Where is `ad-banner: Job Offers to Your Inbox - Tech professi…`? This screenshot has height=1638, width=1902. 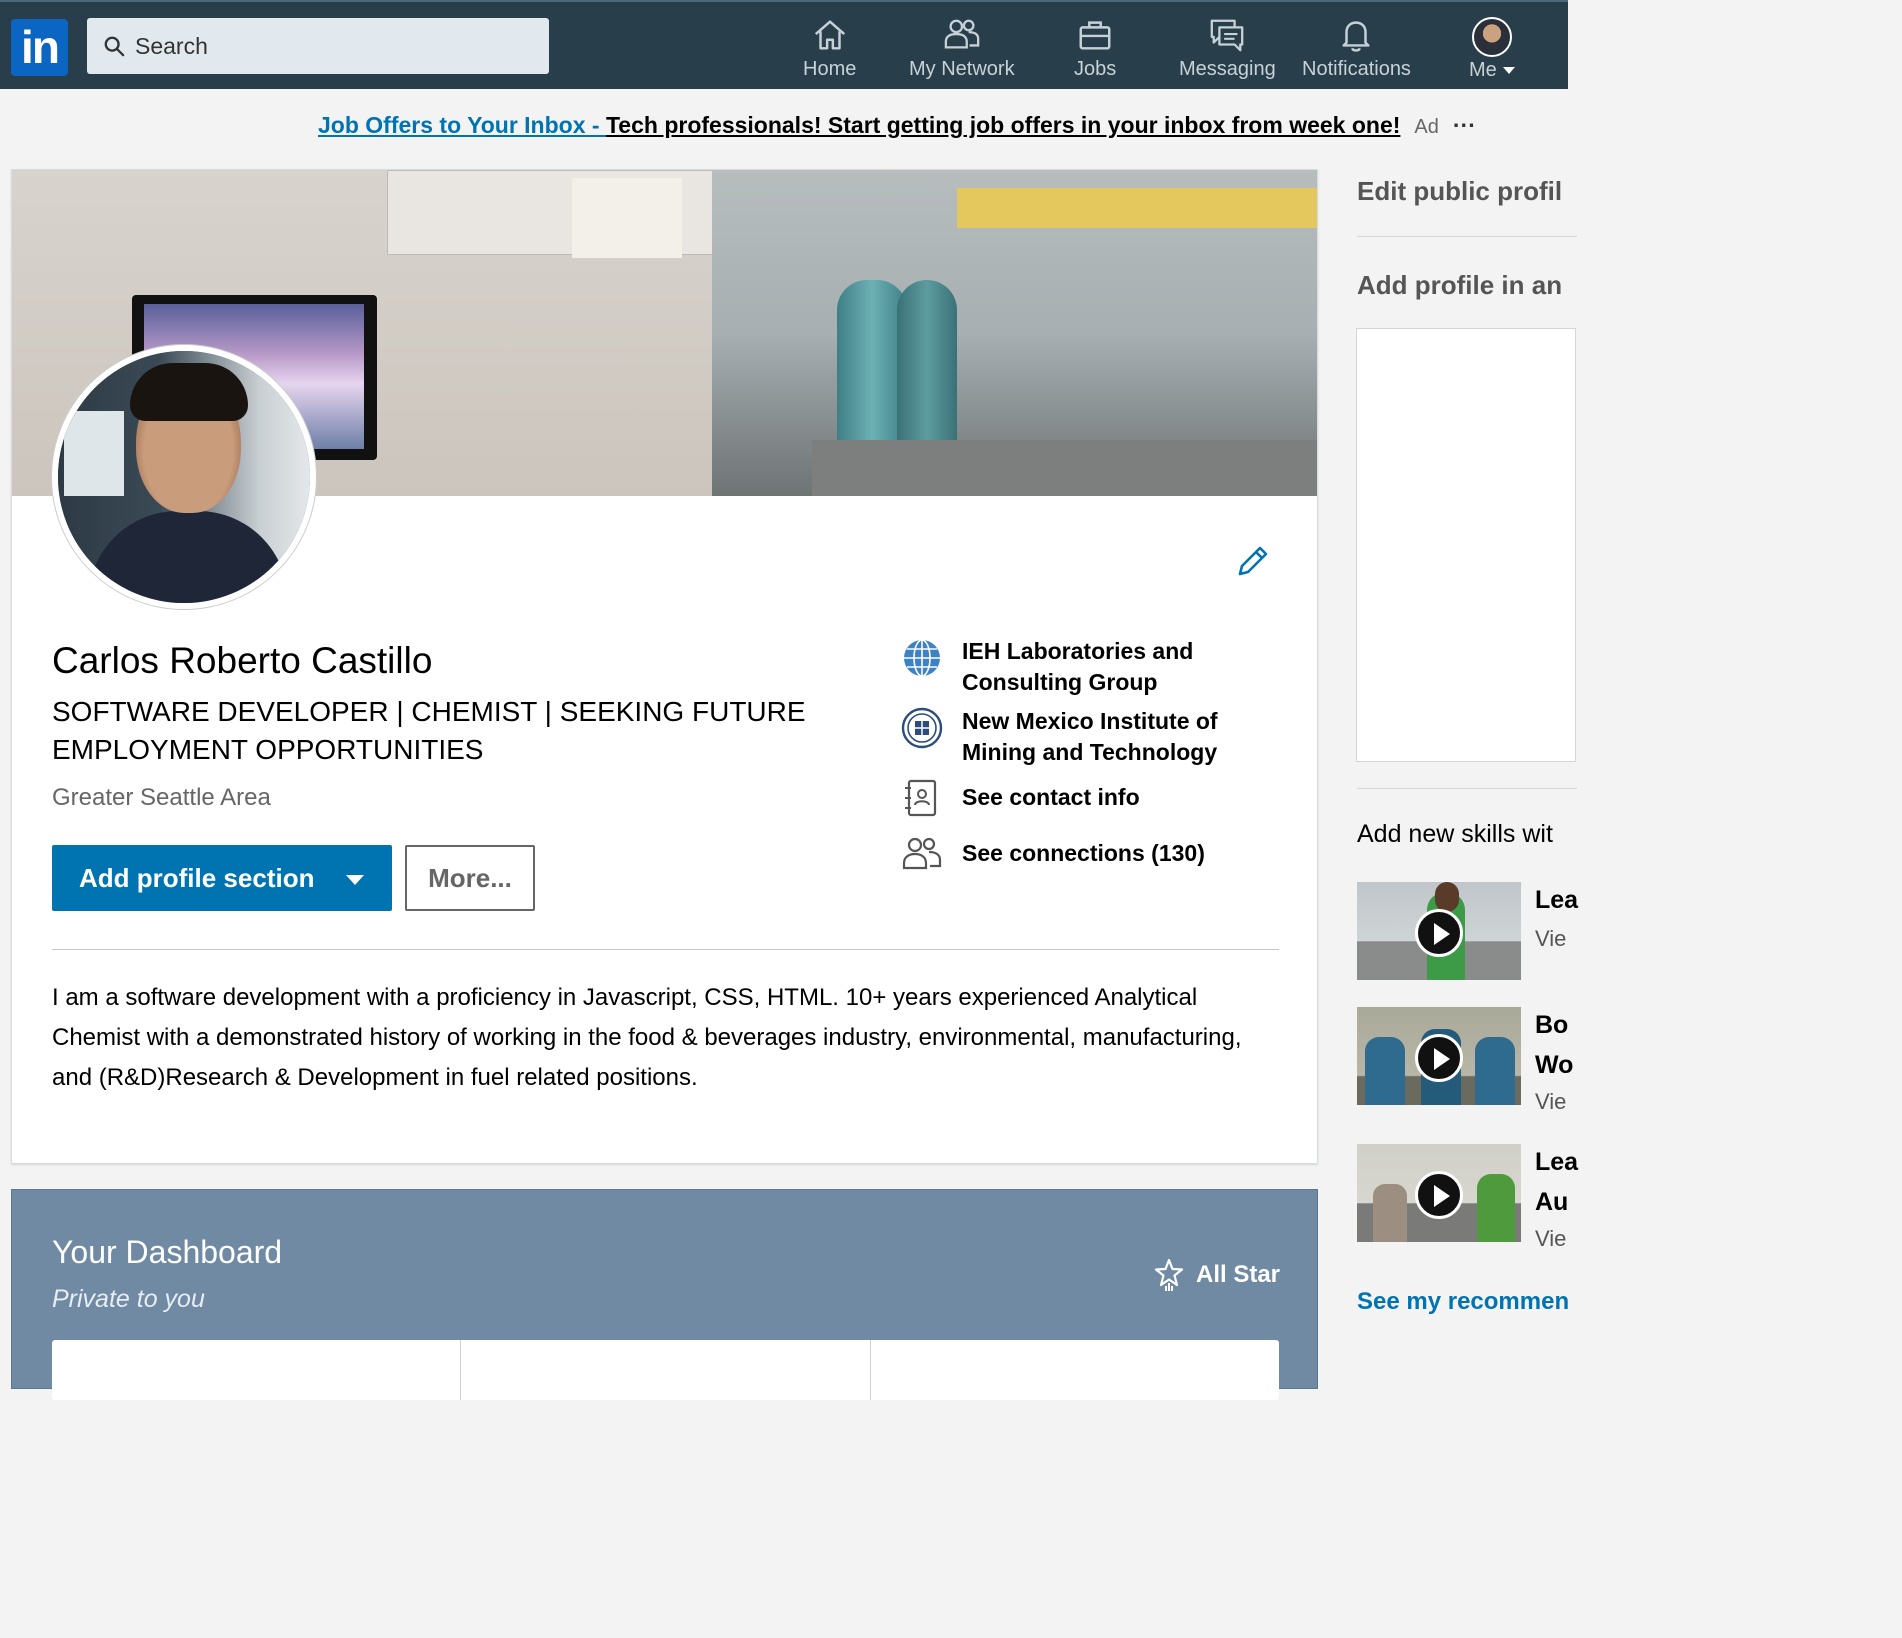 ad-banner: Job Offers to Your Inbox - Tech professi… is located at coordinates (897, 125).